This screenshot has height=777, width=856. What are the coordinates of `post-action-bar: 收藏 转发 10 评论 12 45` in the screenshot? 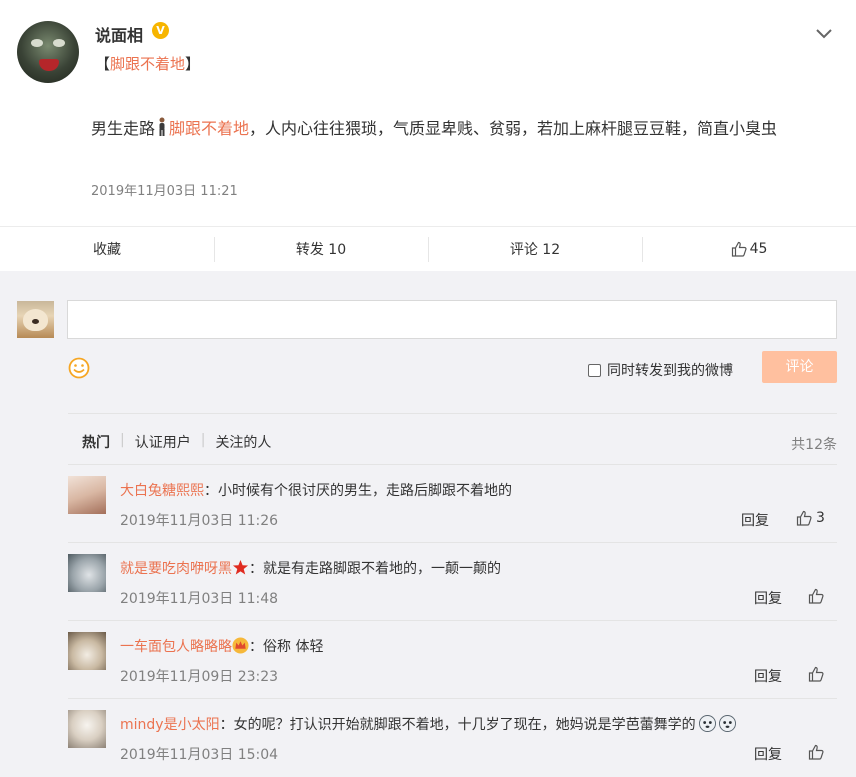 It's located at (428, 248).